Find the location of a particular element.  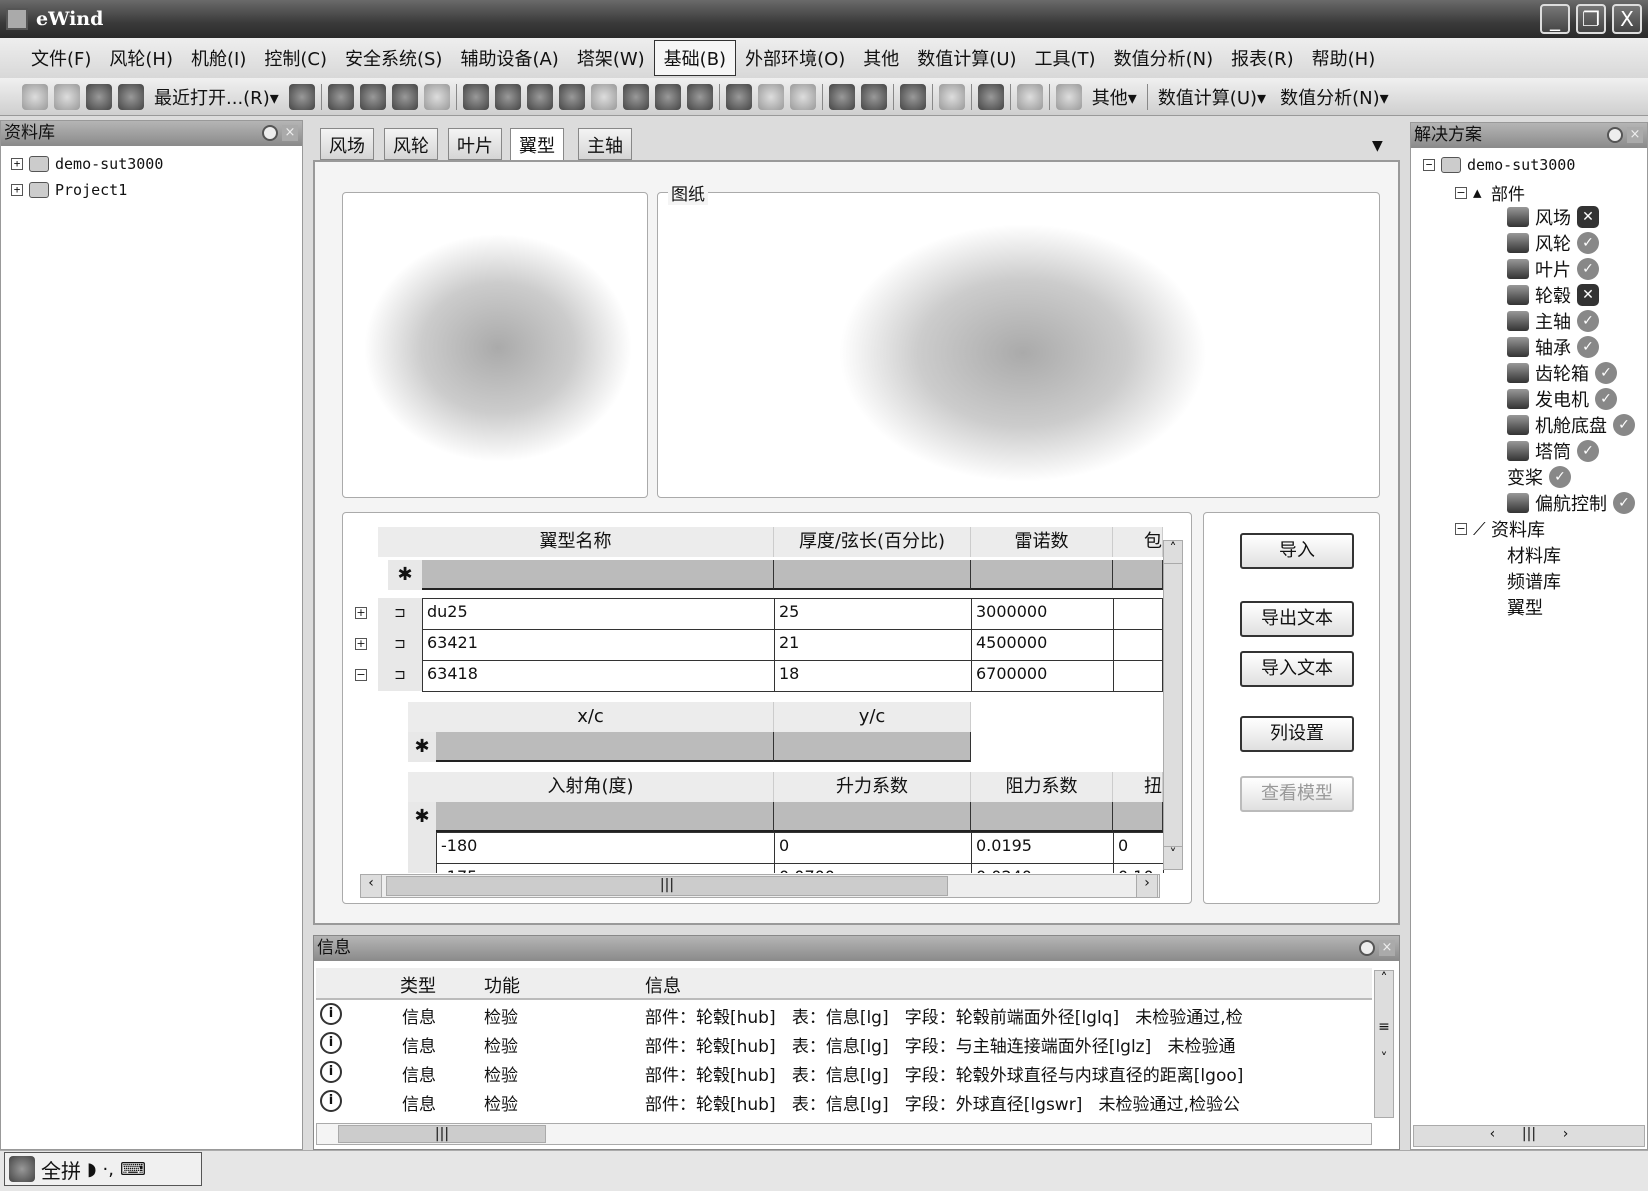

polar-cell: 0.10 is located at coordinates (1138, 868).